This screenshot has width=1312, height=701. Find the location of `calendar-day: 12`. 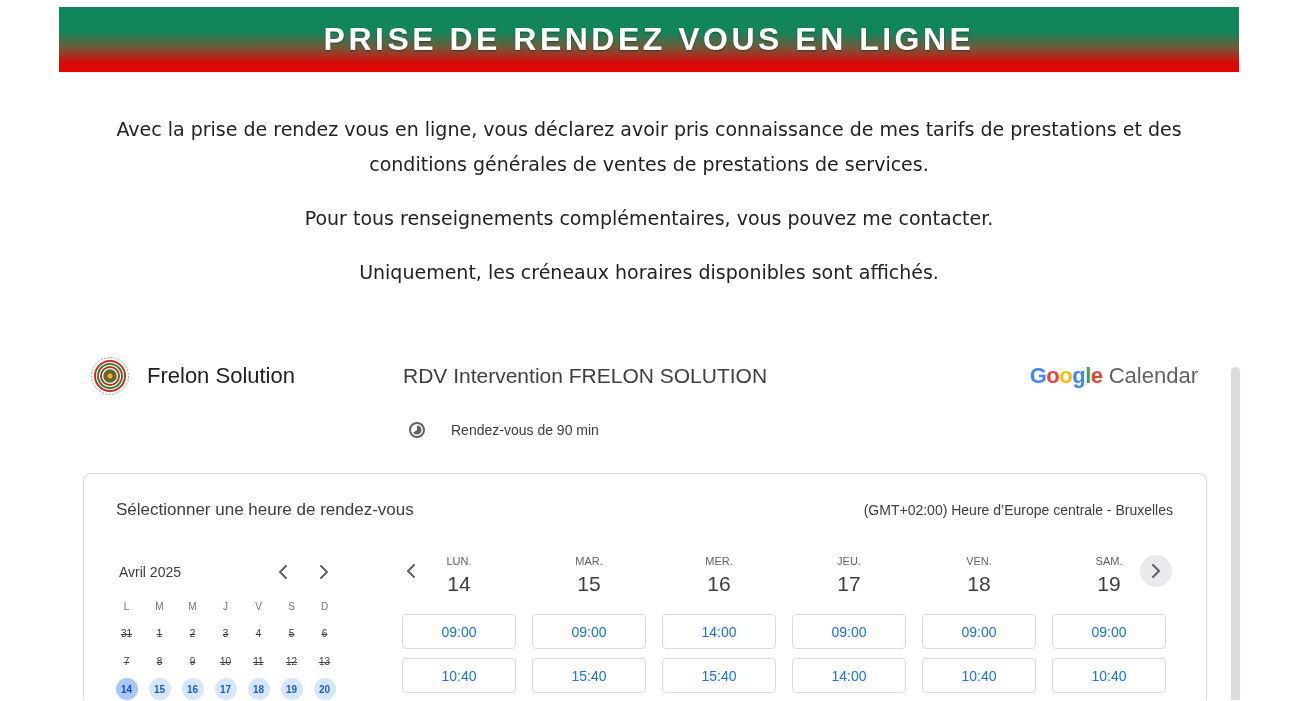

calendar-day: 12 is located at coordinates (291, 661).